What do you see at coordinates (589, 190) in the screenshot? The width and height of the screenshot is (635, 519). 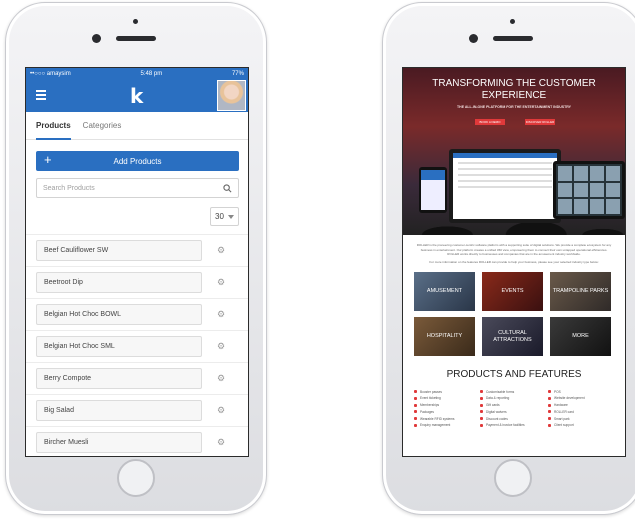 I see `pos-terminal-image` at bounding box center [589, 190].